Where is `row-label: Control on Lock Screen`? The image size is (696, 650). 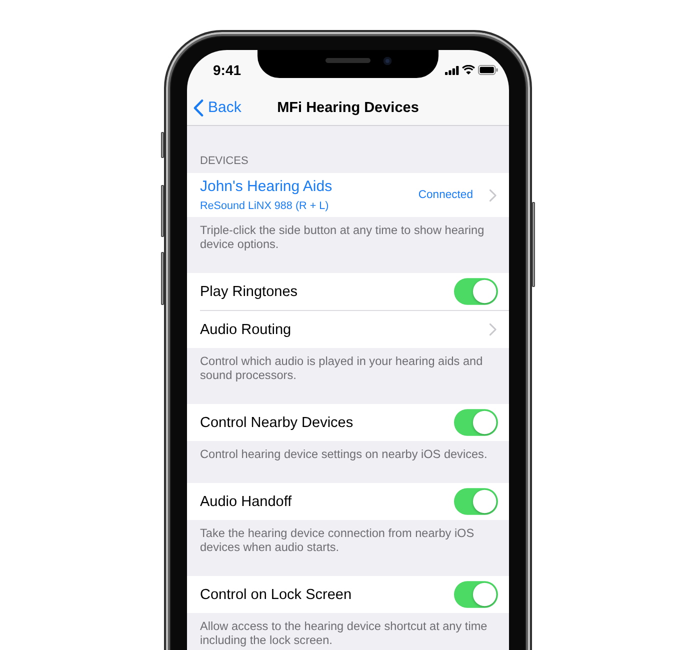
row-label: Control on Lock Screen is located at coordinates (276, 594).